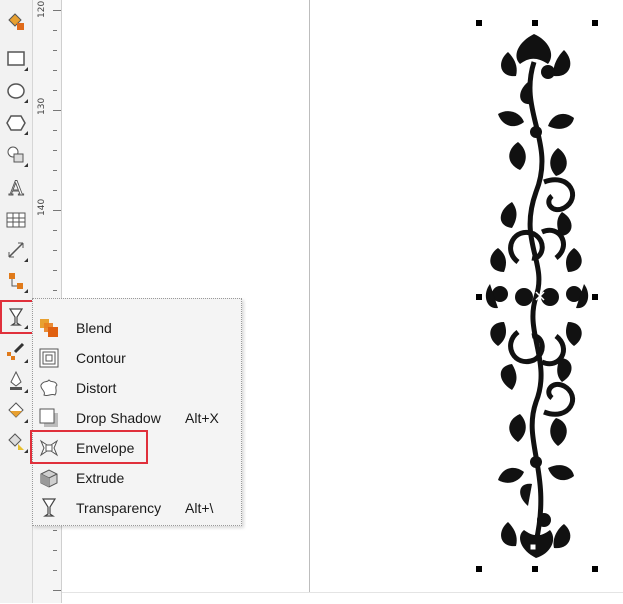  Describe the element at coordinates (49, 328) in the screenshot. I see `blend-icon` at that location.